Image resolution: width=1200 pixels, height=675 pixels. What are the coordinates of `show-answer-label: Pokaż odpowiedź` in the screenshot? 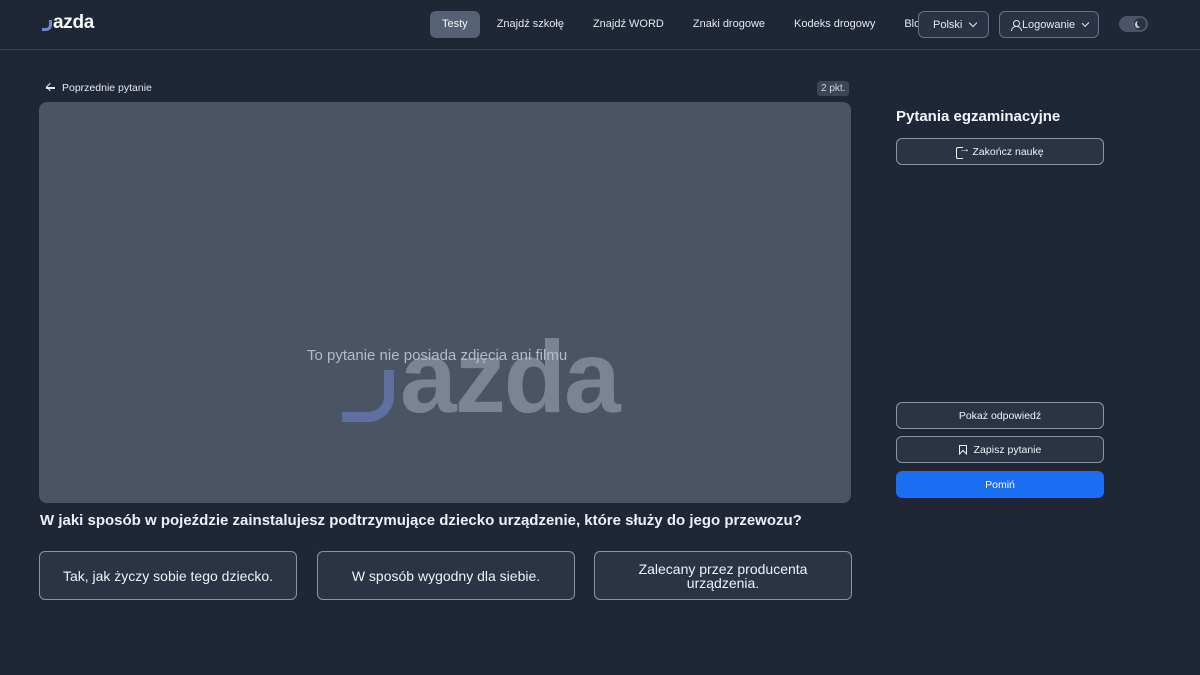 It's located at (1000, 415).